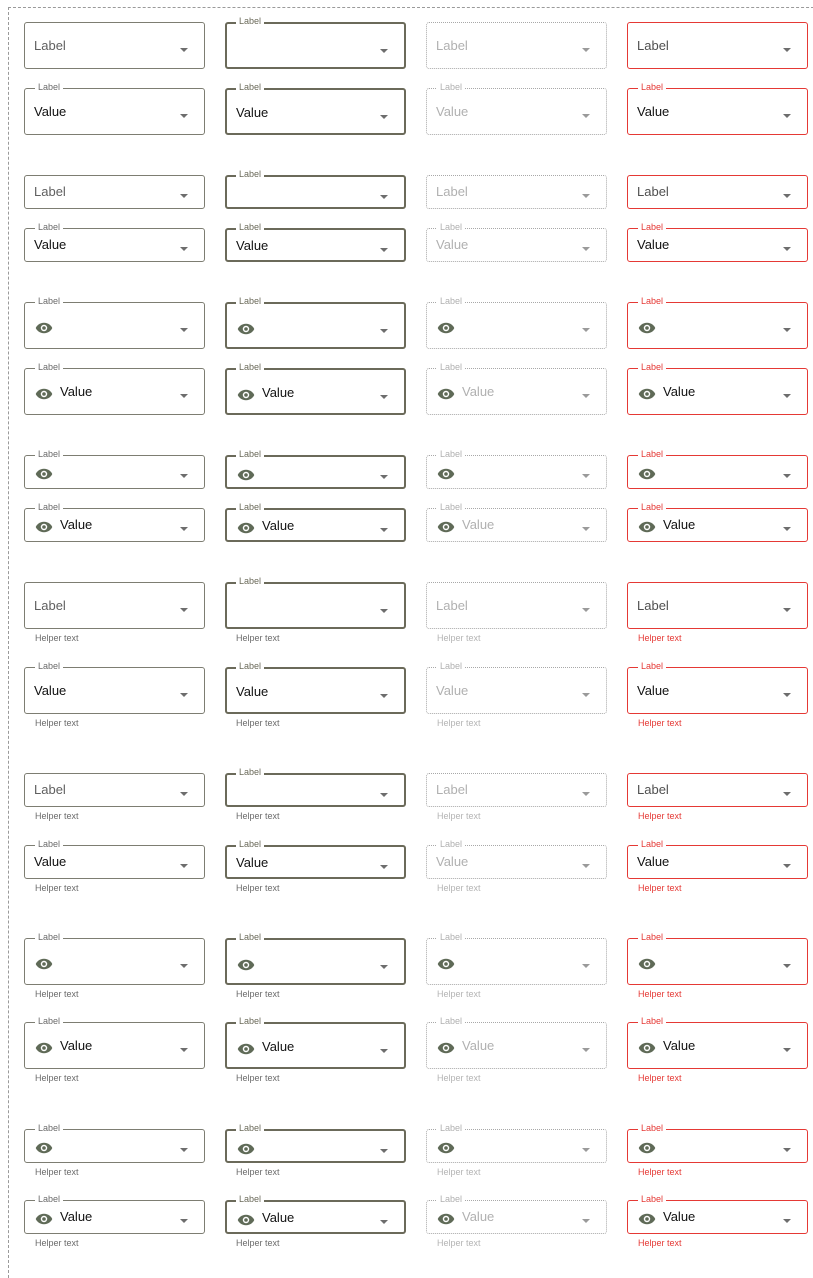  Describe the element at coordinates (660, 1078) in the screenshot. I see `helper-text: Helper text` at that location.